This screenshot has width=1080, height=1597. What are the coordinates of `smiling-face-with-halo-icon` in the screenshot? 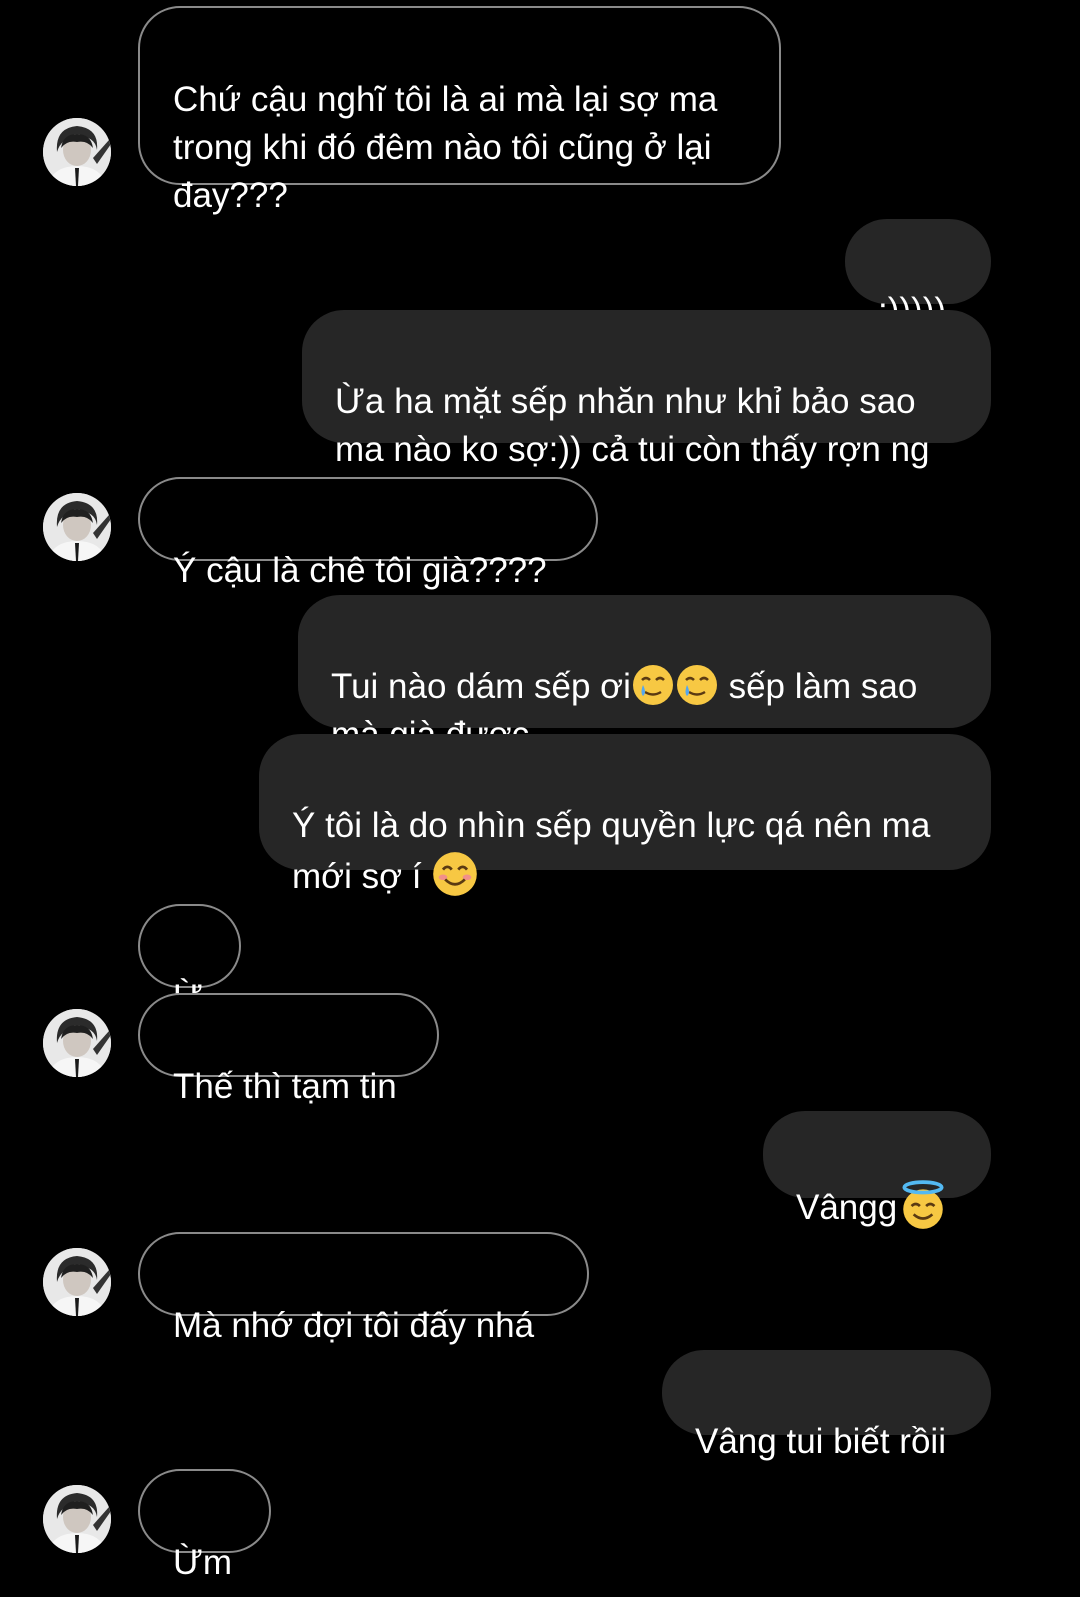 It's located at (923, 1205).